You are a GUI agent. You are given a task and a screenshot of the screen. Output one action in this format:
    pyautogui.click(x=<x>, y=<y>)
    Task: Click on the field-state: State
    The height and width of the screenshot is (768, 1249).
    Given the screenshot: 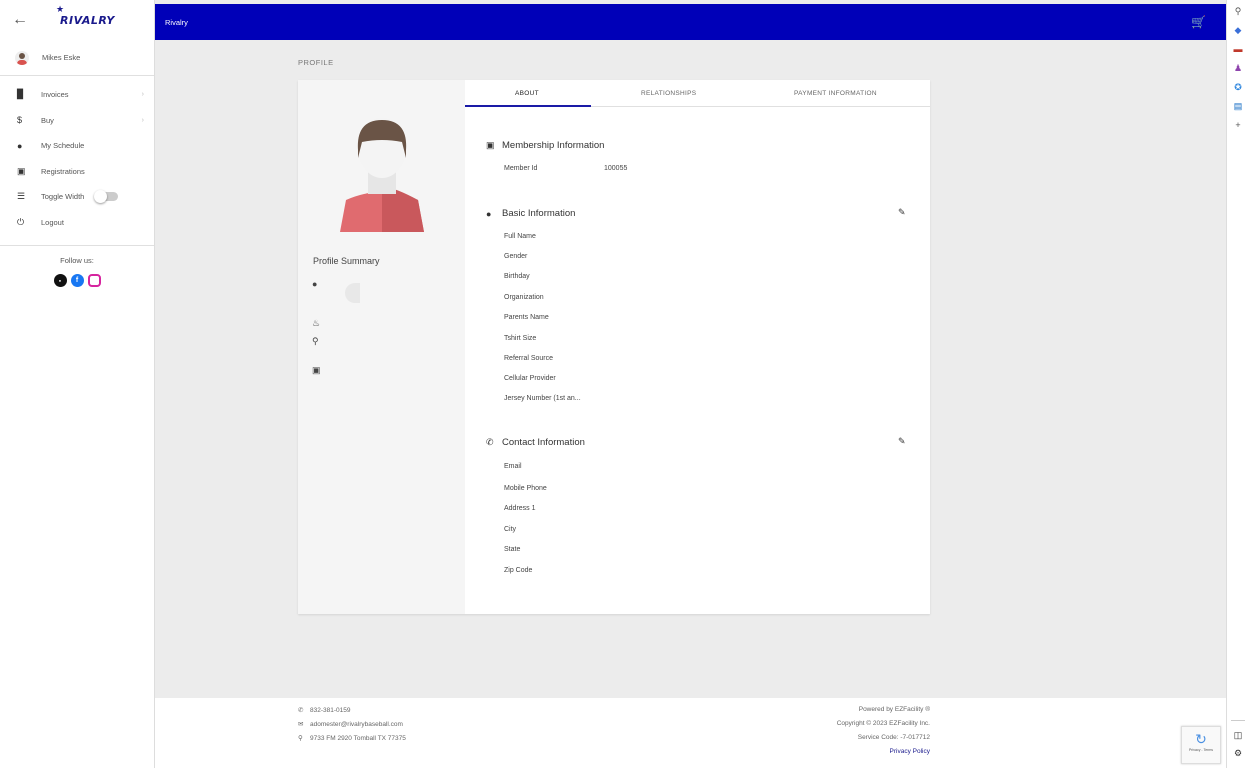 What is the action you would take?
    pyautogui.click(x=512, y=549)
    